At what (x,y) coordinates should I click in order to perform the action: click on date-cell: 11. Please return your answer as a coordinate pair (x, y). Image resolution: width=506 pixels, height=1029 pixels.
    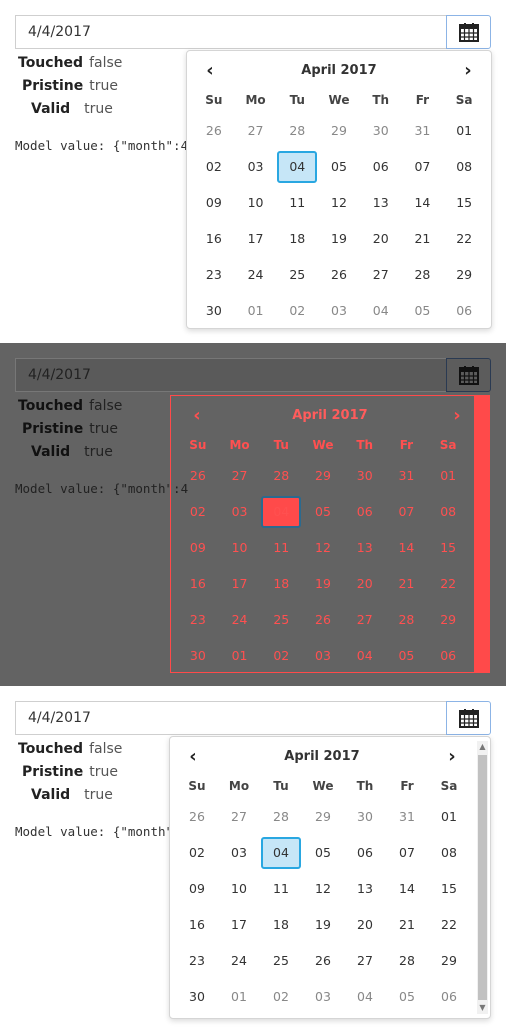
    Looking at the image, I should click on (281, 548).